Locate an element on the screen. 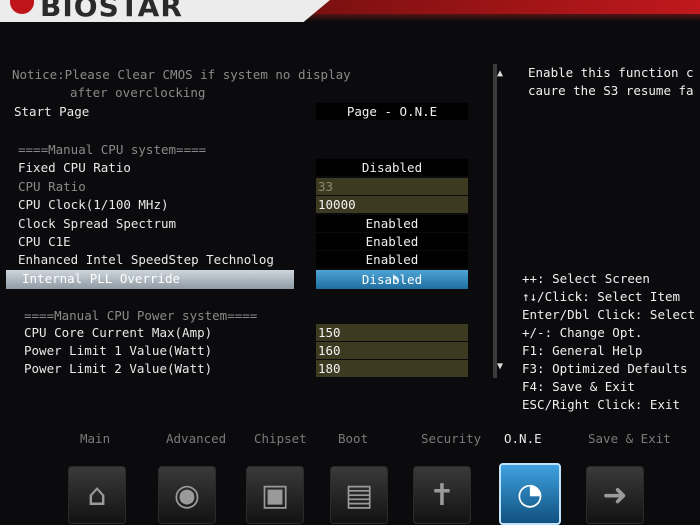 This screenshot has height=525, width=700. setting-label: Clock Spread Spectrum is located at coordinates (97, 223).